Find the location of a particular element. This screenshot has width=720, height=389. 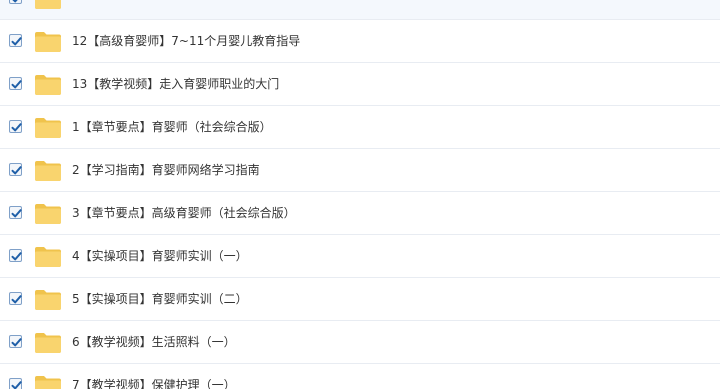

file-name: 2【学习指南】育婴师网络学习指南 is located at coordinates (166, 170).